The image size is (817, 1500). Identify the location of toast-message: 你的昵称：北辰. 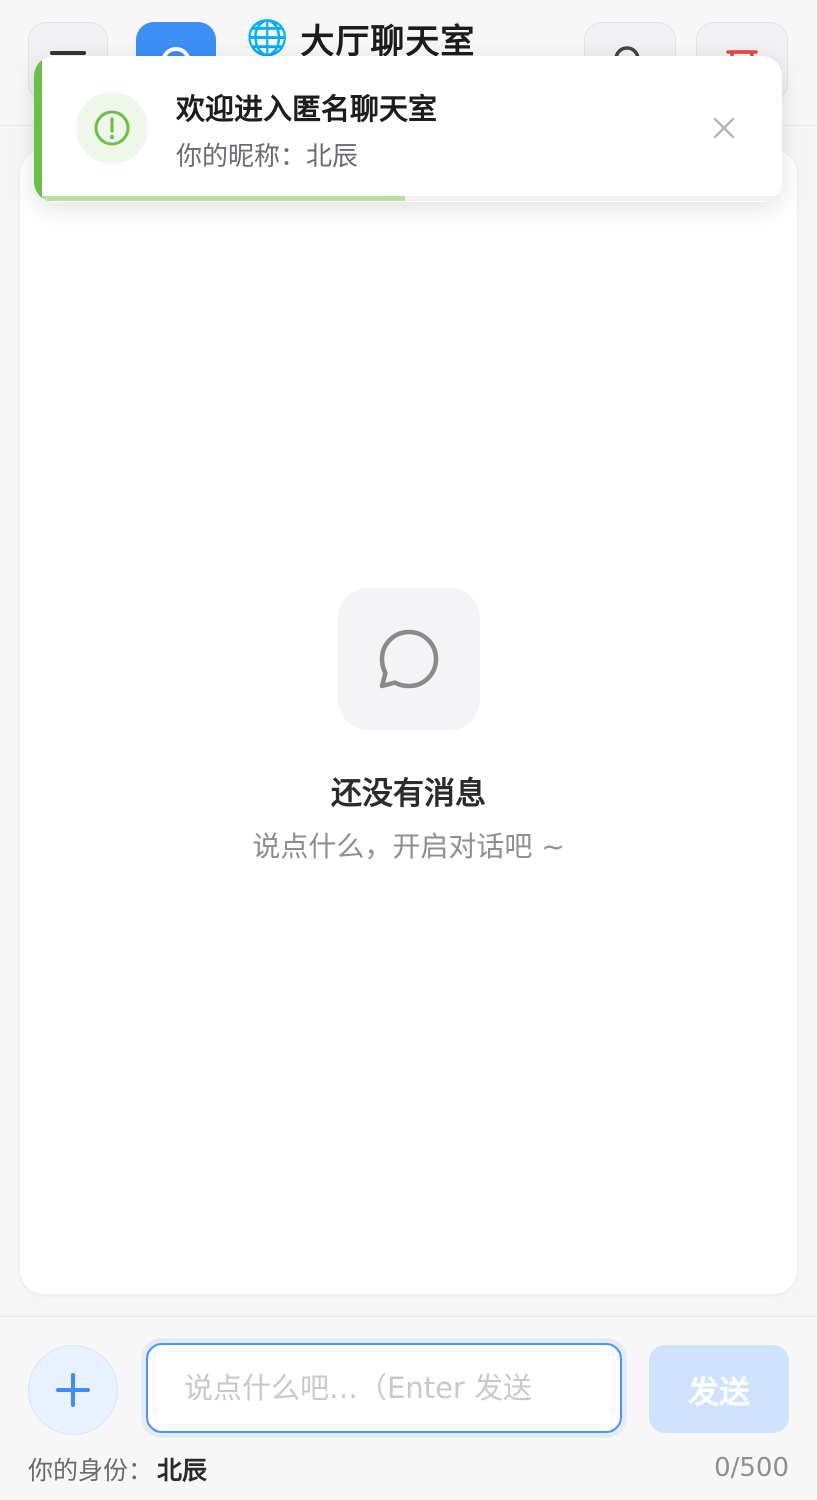
(267, 157).